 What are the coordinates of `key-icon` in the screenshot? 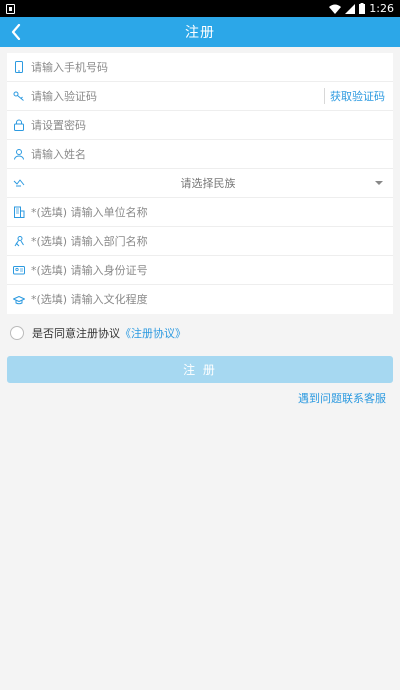 It's located at (19, 96).